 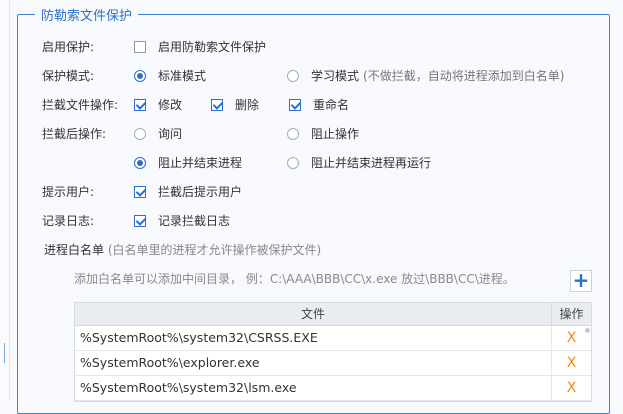 I want to click on file-path: %SystemRoot%\explorer.exe, so click(x=313, y=363).